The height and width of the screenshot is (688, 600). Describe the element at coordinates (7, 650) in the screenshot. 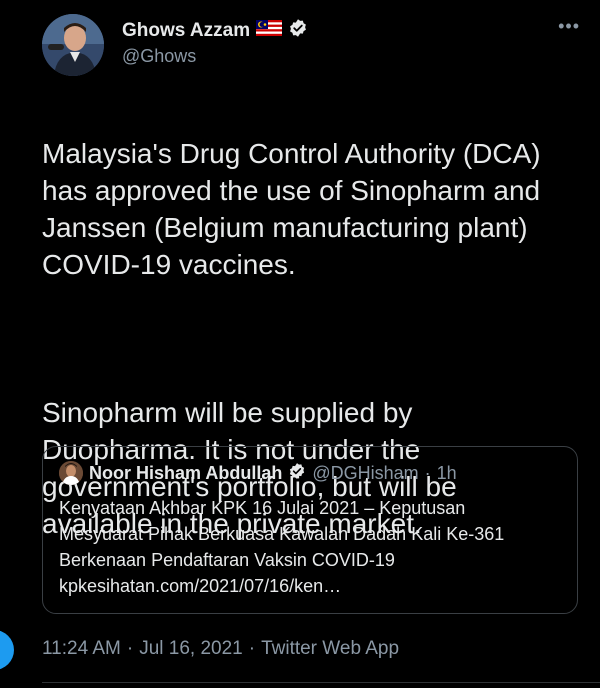

I see `compose-button` at that location.